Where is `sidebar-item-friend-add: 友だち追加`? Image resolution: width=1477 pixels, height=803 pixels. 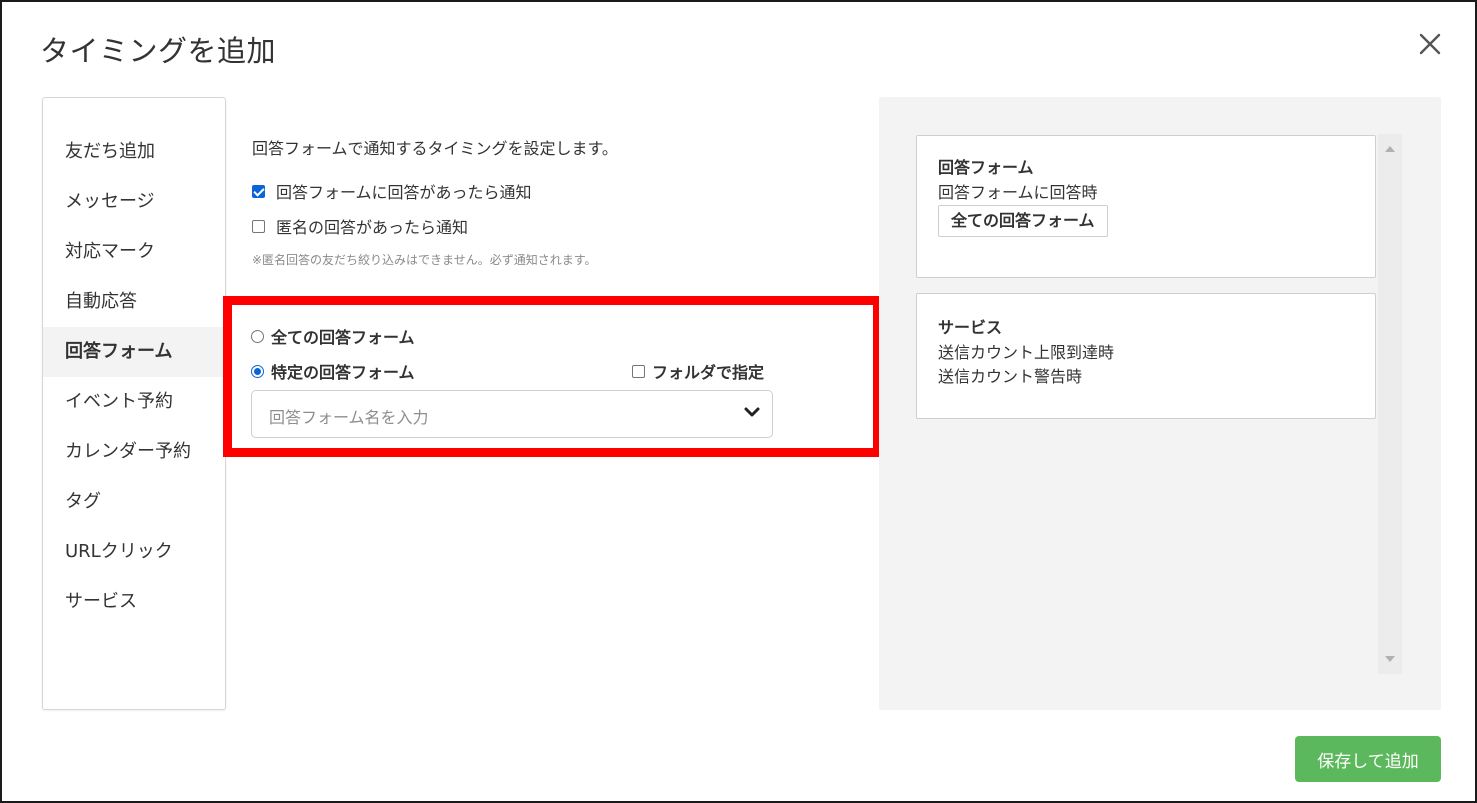 sidebar-item-friend-add: 友だち追加 is located at coordinates (134, 152).